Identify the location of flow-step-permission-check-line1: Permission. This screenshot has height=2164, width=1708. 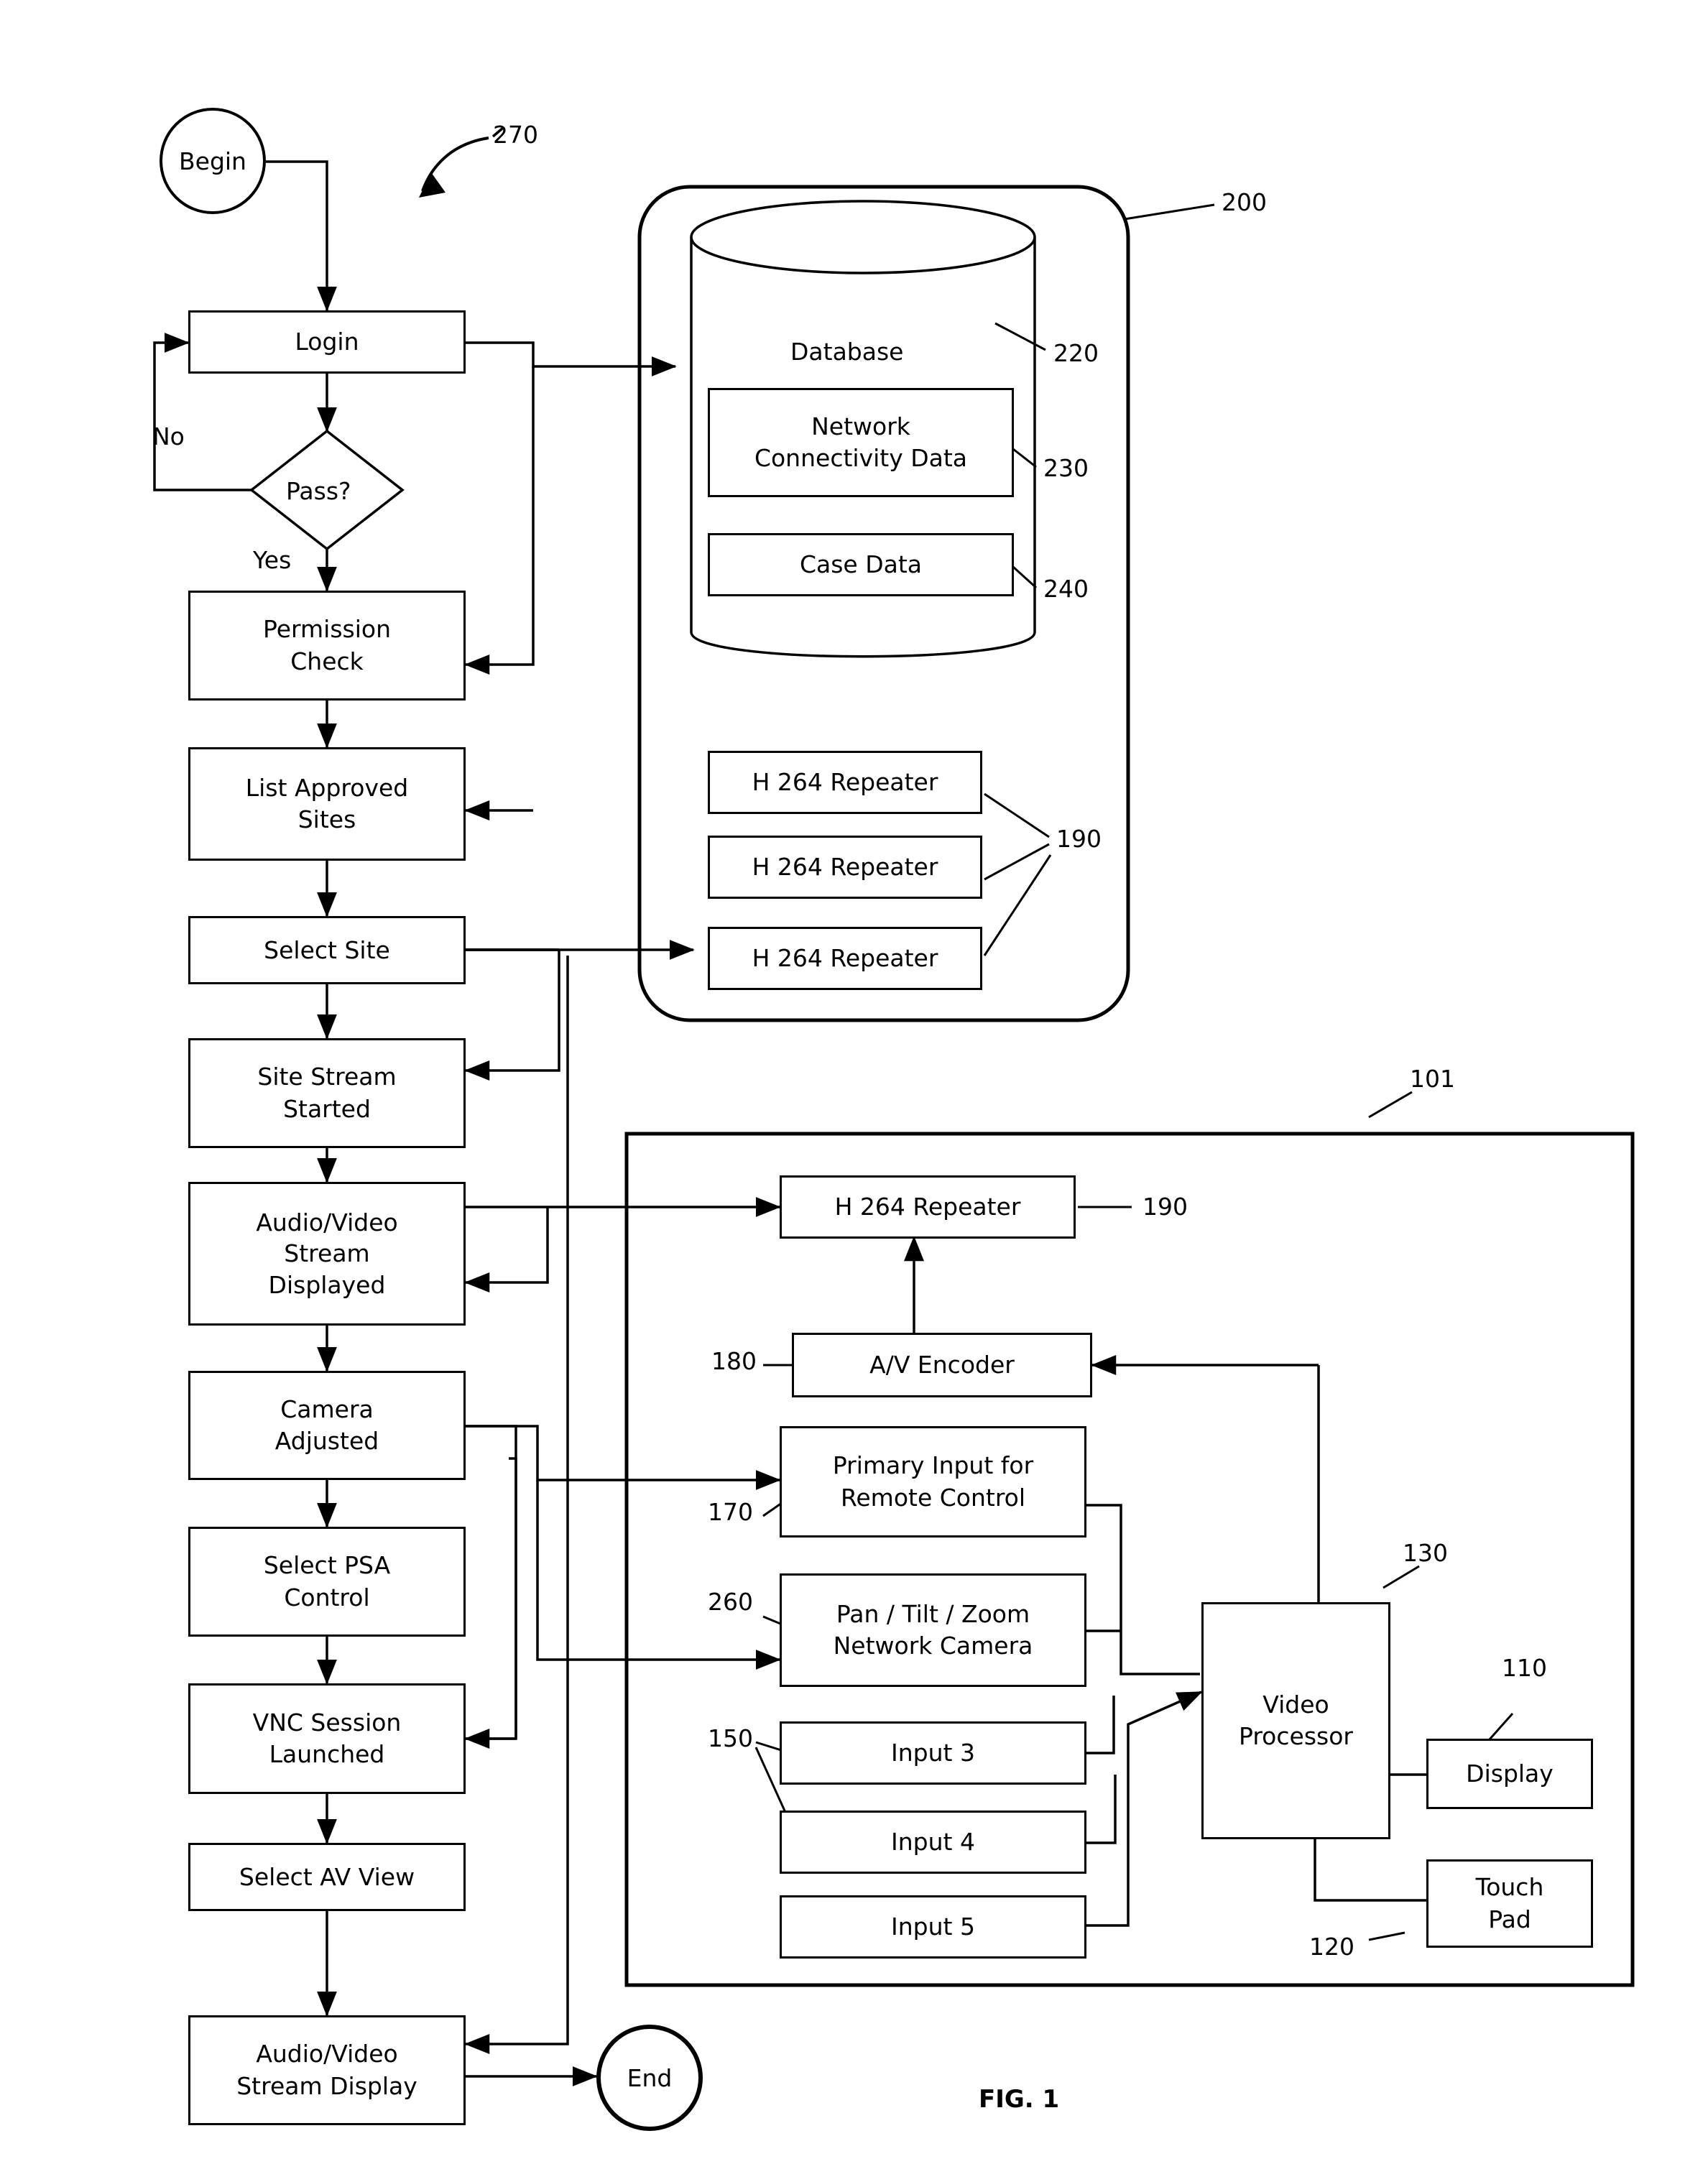
(327, 630).